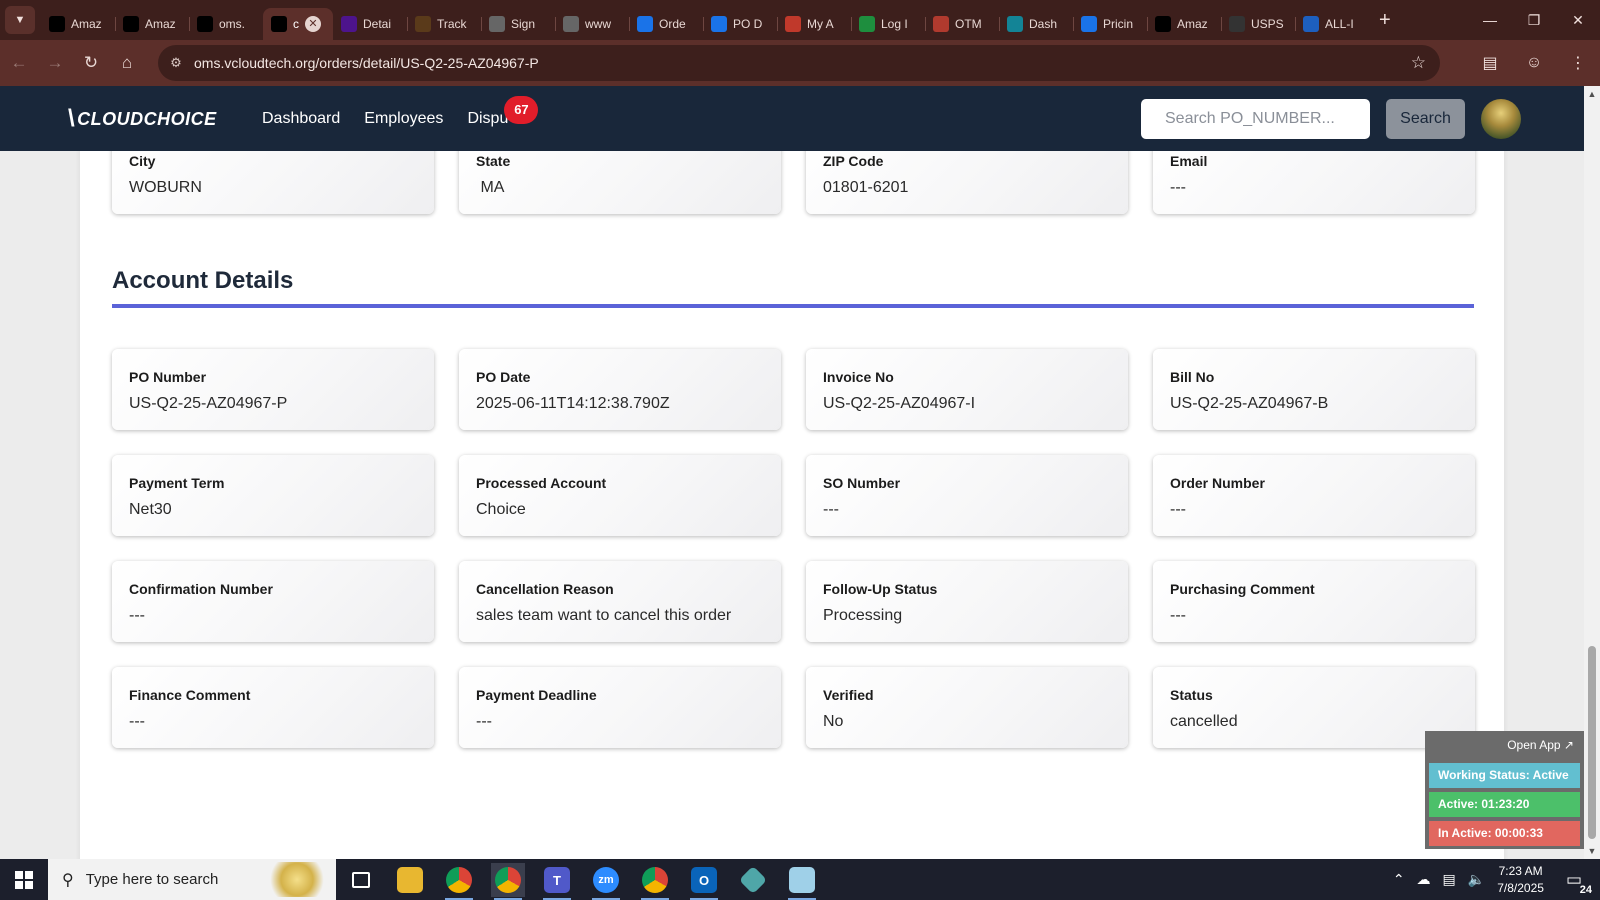  Describe the element at coordinates (1424, 879) in the screenshot. I see `onedrive-icon: ☁` at that location.